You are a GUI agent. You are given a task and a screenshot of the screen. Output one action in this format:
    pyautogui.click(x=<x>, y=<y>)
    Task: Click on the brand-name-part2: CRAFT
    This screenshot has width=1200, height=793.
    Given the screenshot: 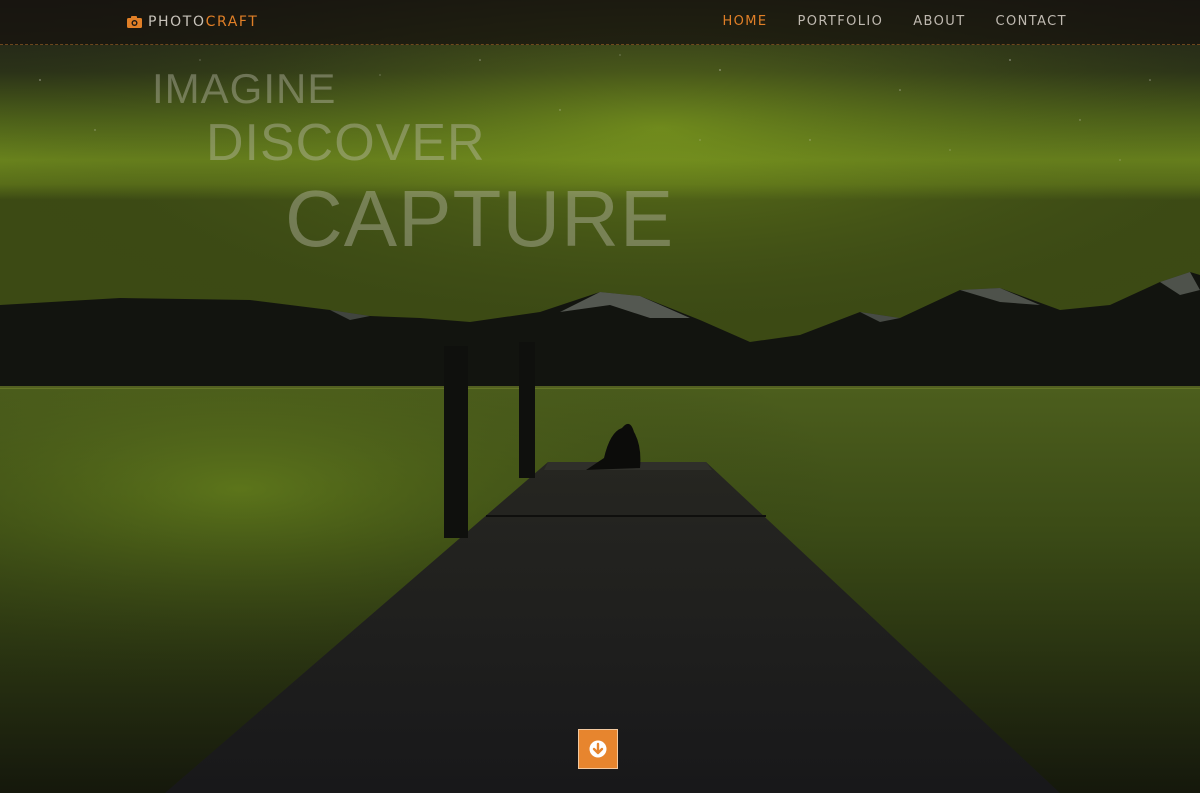 What is the action you would take?
    pyautogui.click(x=232, y=22)
    